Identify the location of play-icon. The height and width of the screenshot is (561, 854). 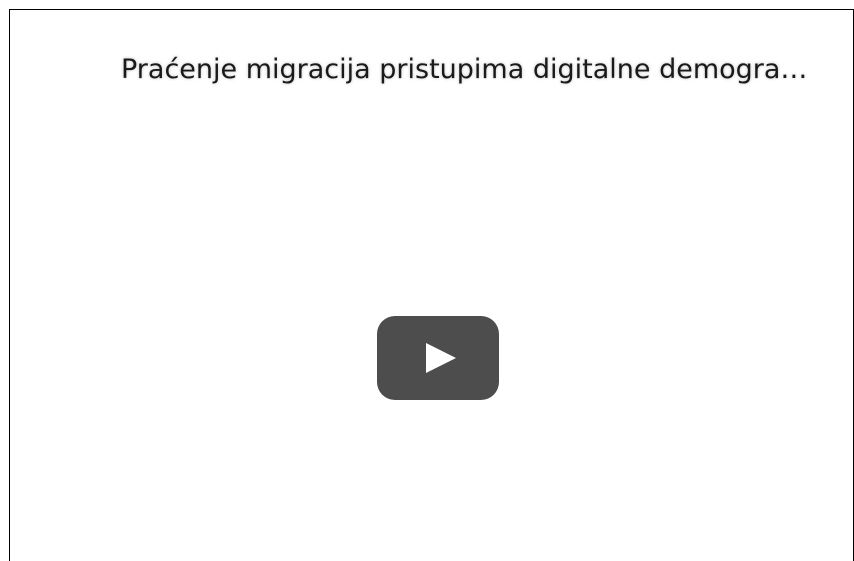
(438, 358).